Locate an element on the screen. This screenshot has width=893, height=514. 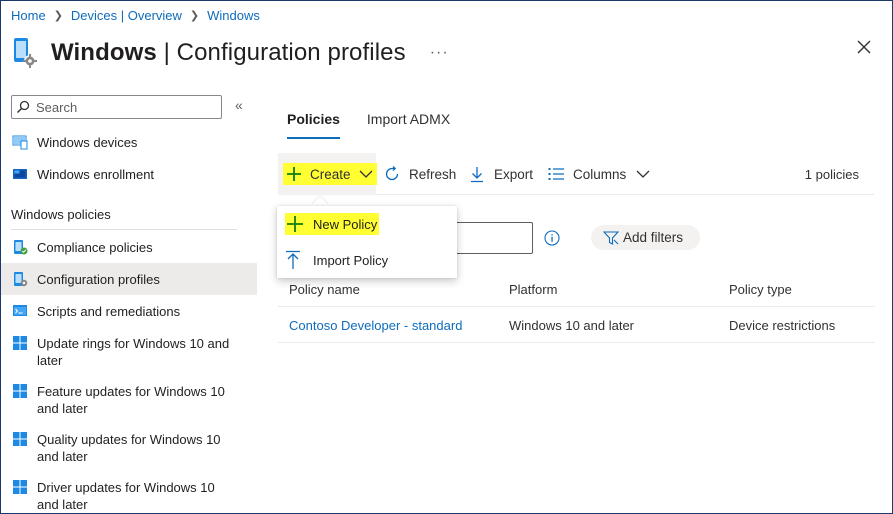
add-filters-label: Add filters is located at coordinates (653, 237).